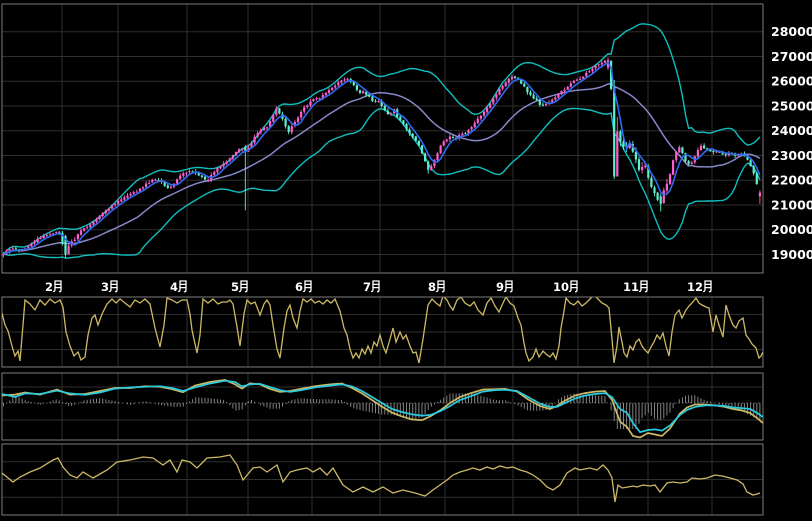 This screenshot has height=521, width=812. I want to click on month-label: 5, so click(239, 287).